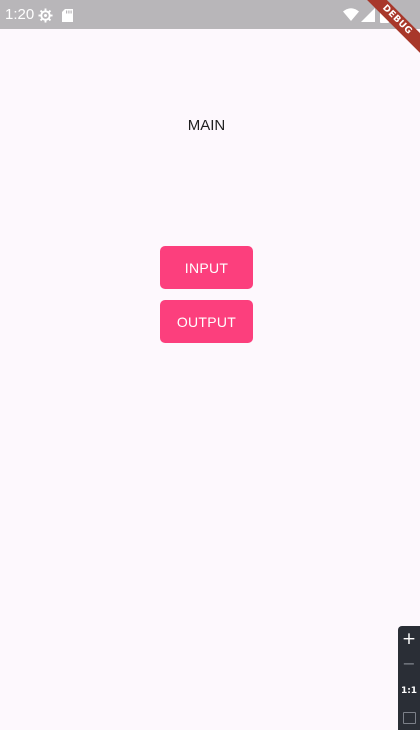 This screenshot has height=730, width=420. Describe the element at coordinates (210, 14) in the screenshot. I see `status-bar: 1:20` at that location.